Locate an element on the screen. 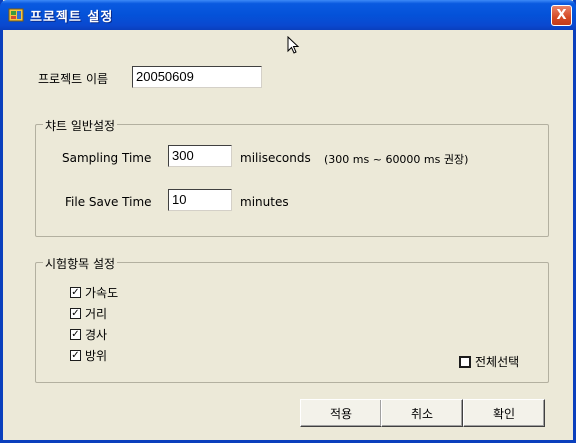 This screenshot has width=576, height=443. project-name-value: 20050609 is located at coordinates (165, 76).